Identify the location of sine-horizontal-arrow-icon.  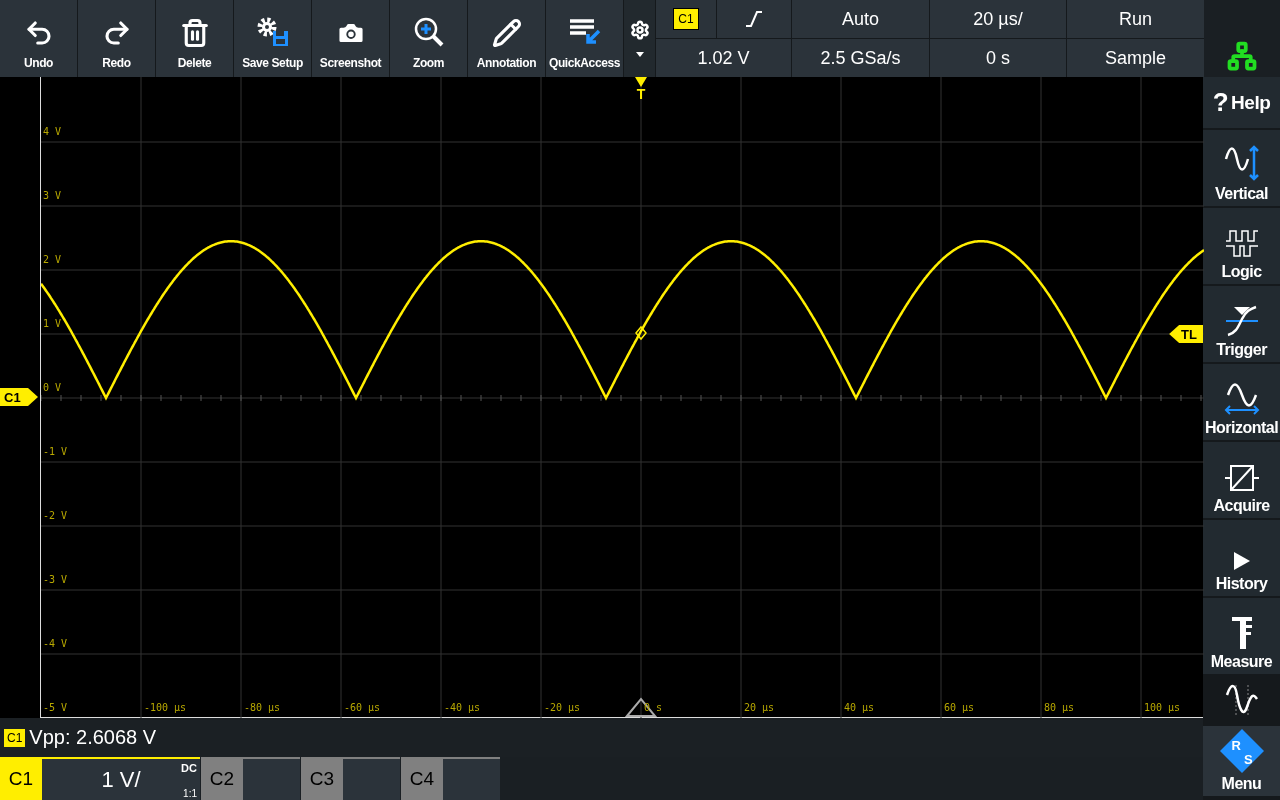
(1241, 398).